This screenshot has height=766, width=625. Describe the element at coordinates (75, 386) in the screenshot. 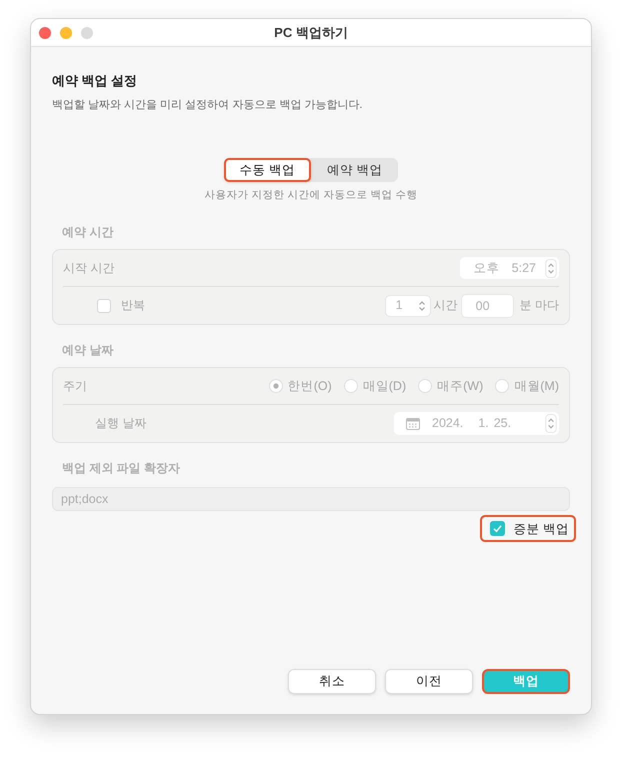

I see `field-label: 주기` at that location.